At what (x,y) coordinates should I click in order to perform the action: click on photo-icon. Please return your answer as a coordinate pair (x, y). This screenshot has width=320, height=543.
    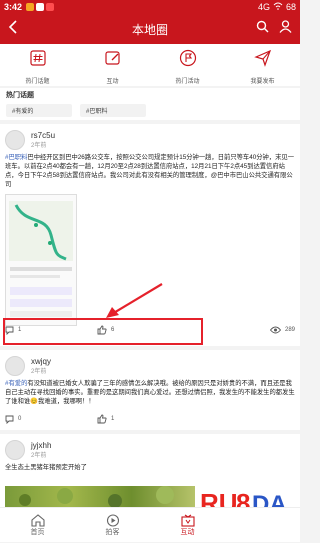
    Looking at the image, I should click on (96, 496).